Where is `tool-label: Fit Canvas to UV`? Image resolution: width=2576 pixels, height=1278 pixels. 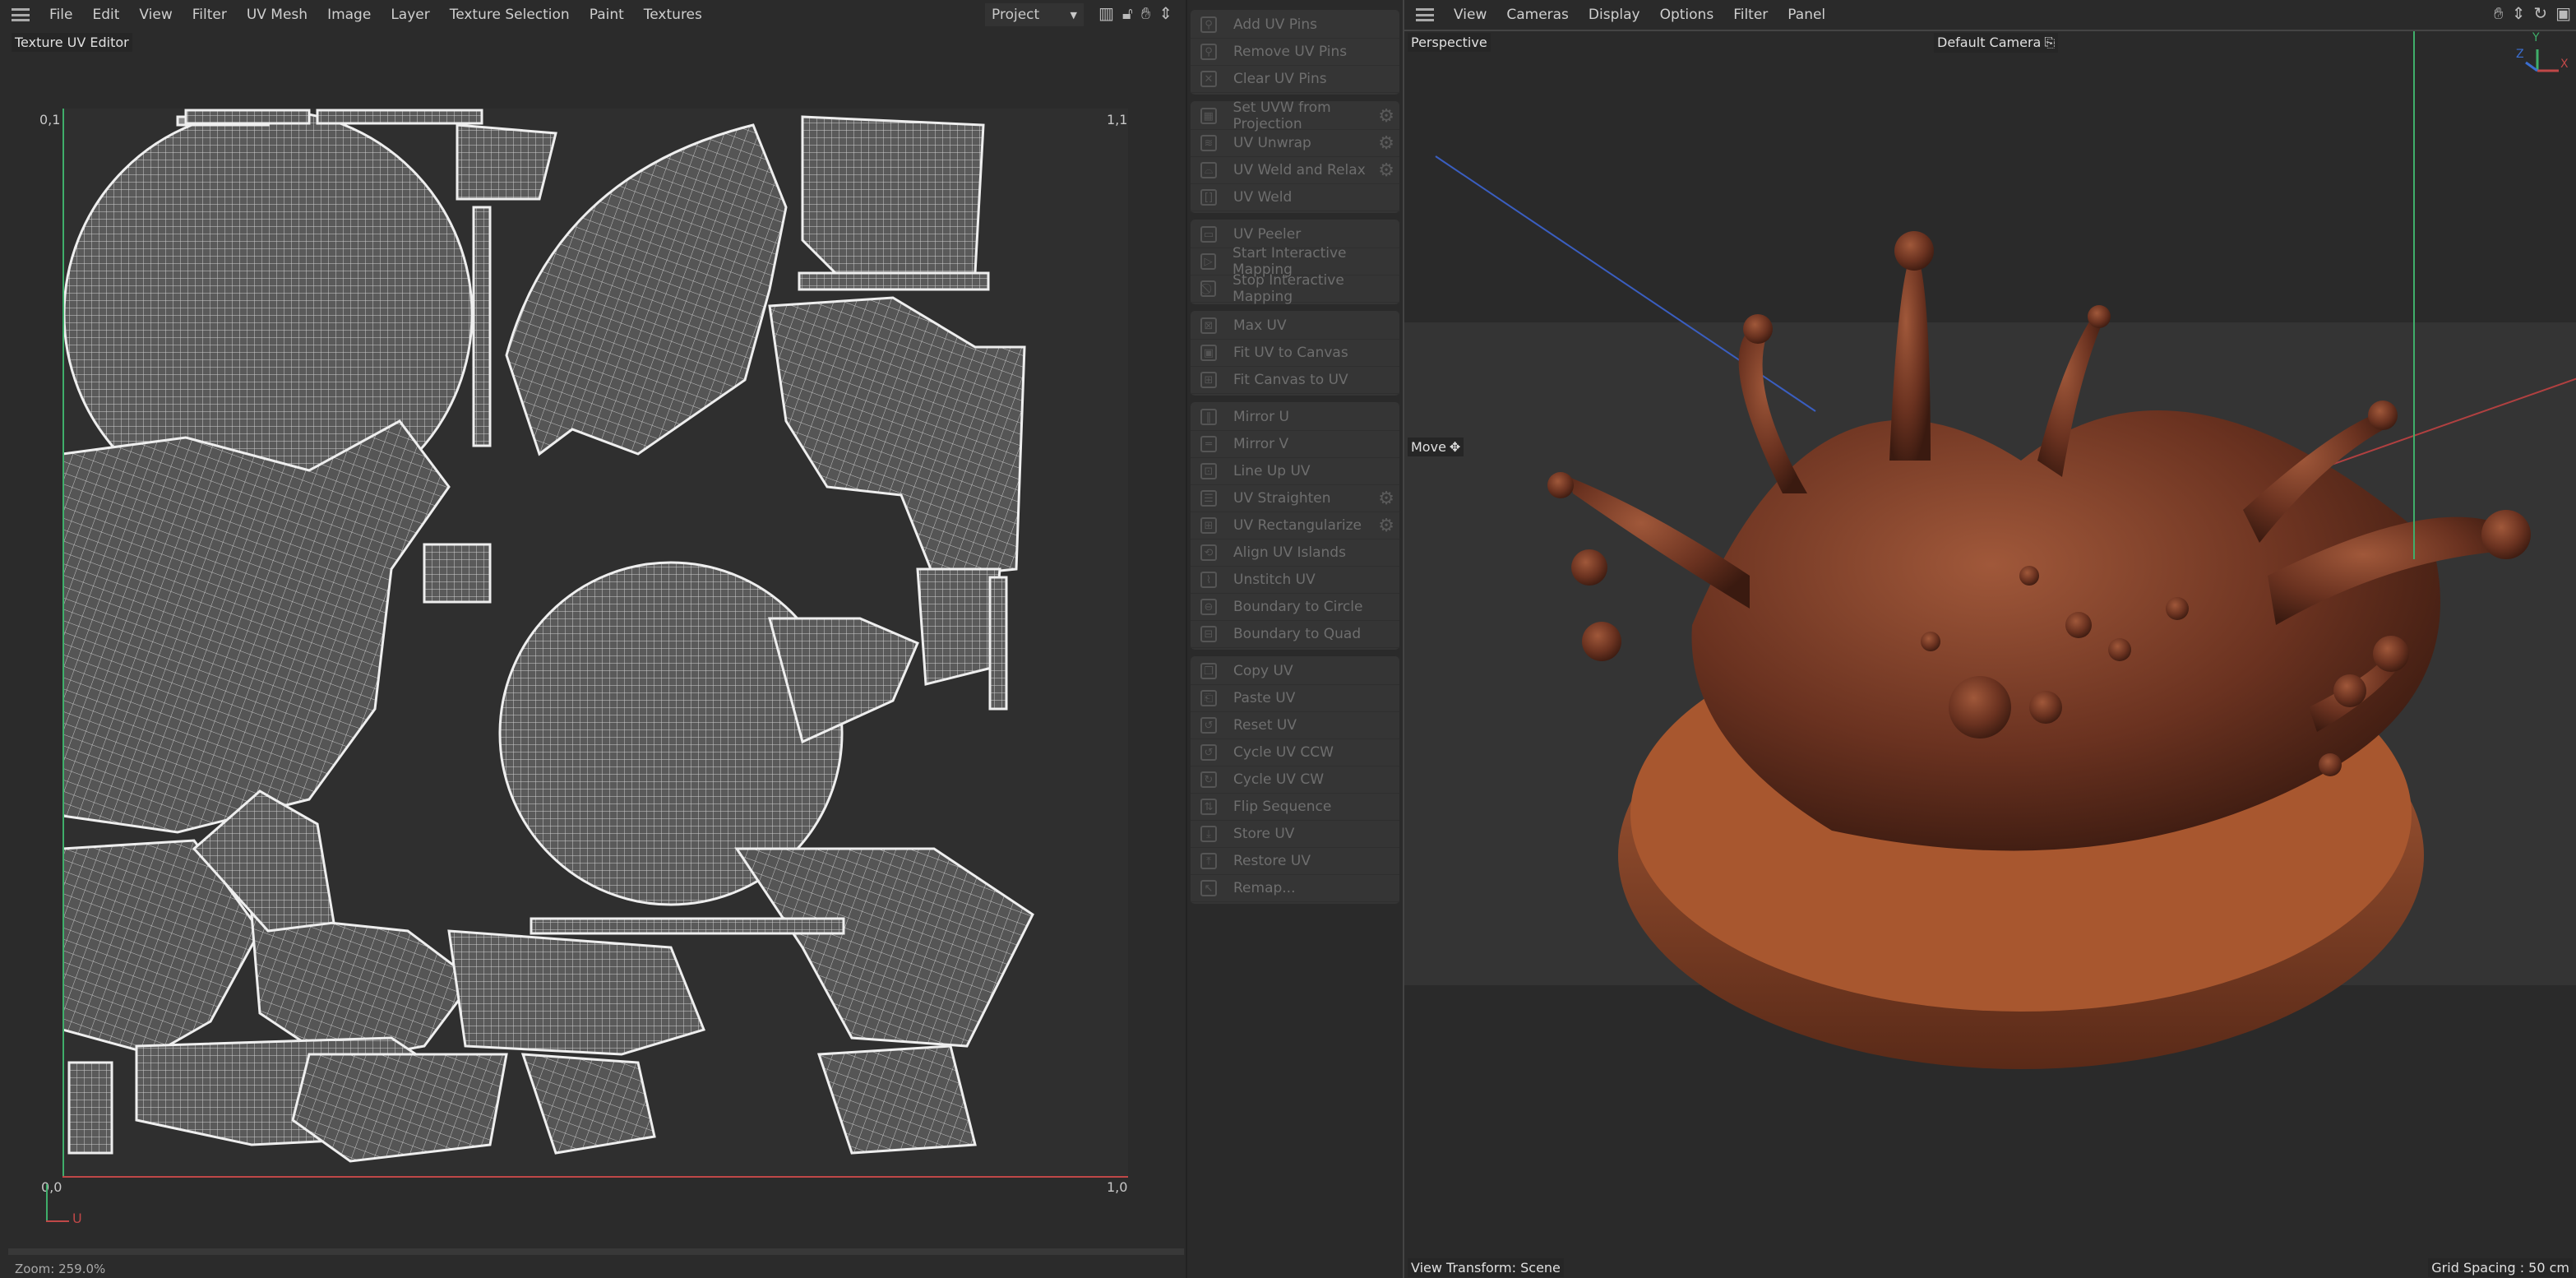
tool-label: Fit Canvas to UV is located at coordinates (1290, 380).